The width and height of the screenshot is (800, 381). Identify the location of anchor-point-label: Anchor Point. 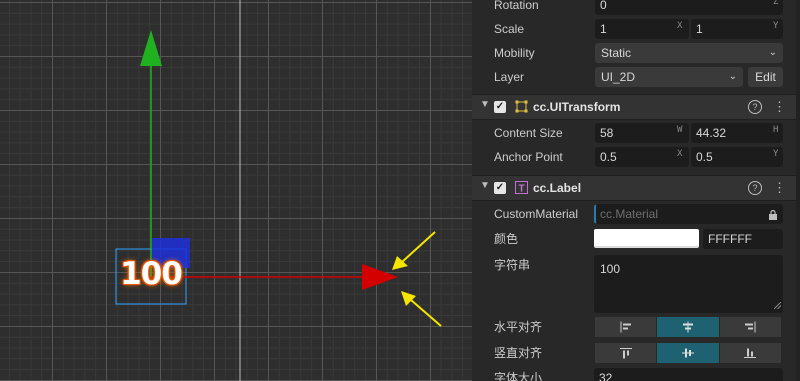
(528, 157).